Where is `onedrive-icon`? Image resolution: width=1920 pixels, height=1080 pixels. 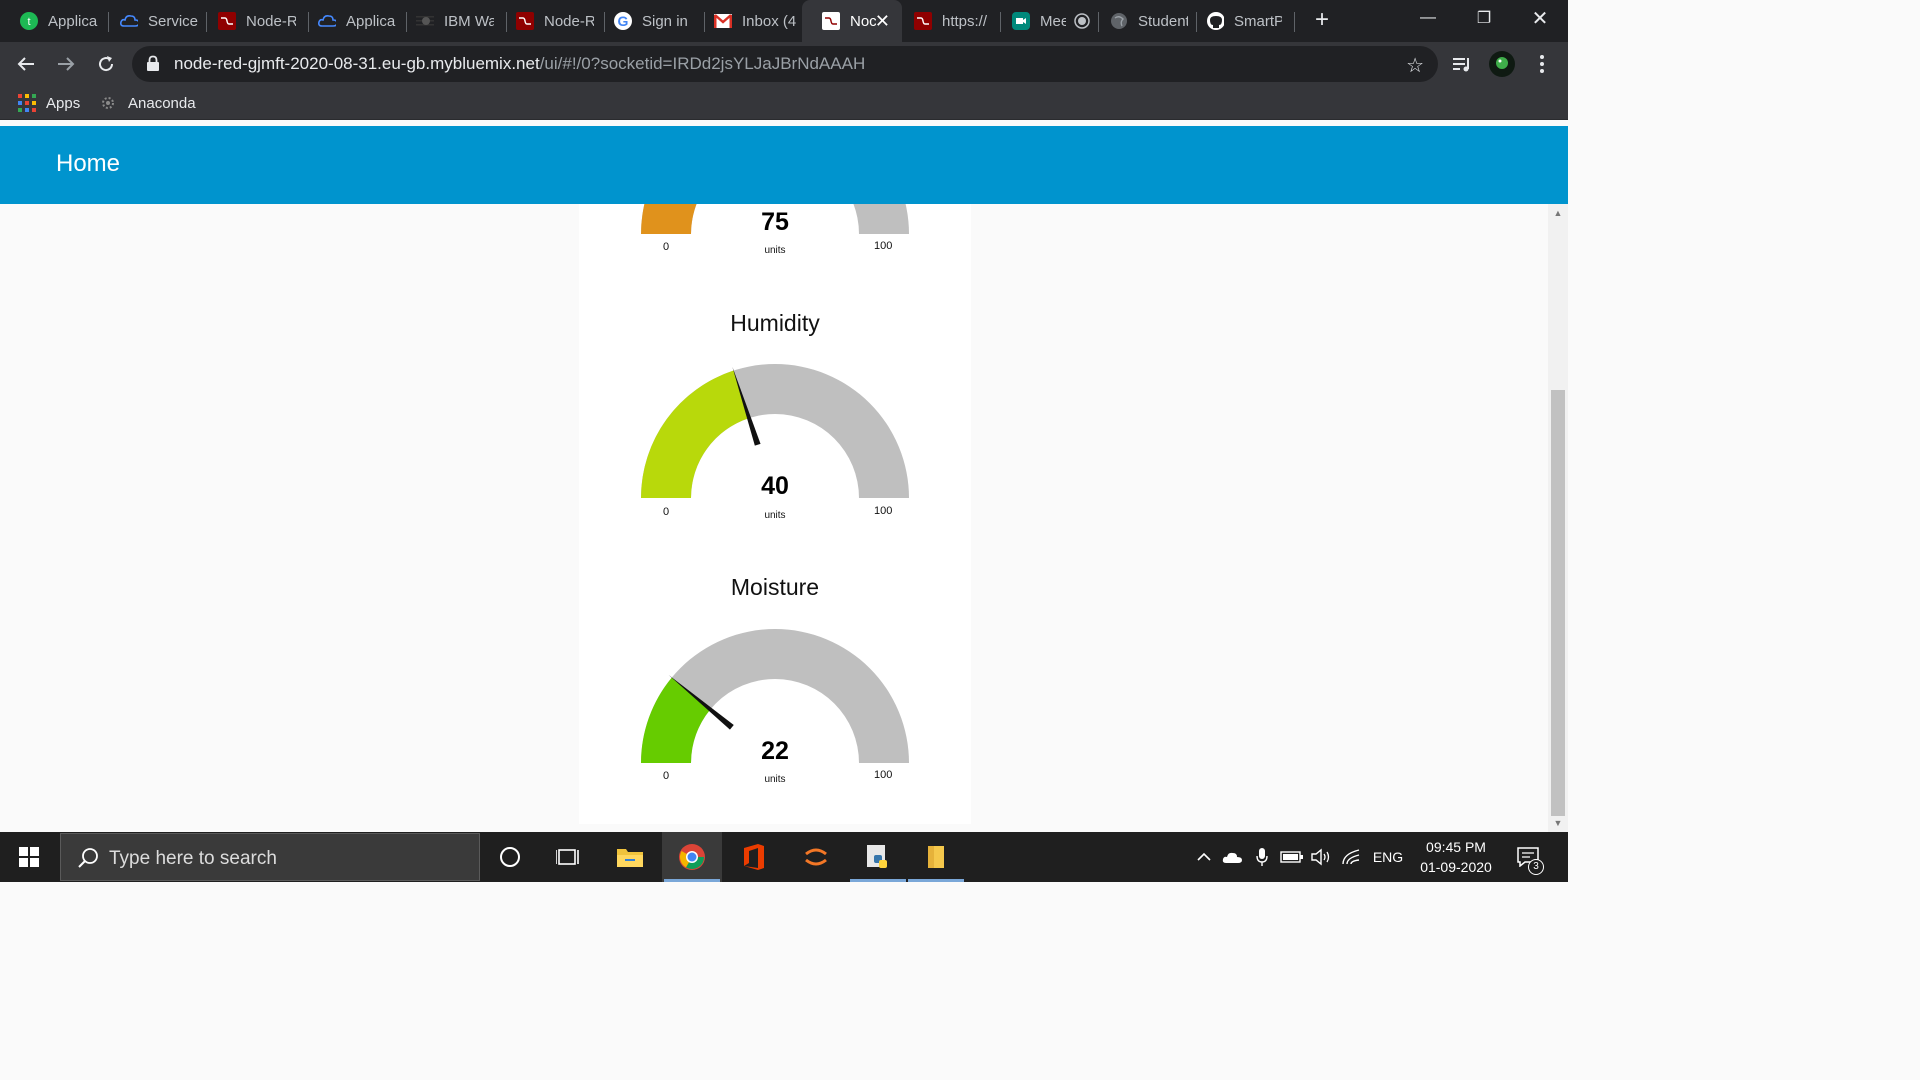 onedrive-icon is located at coordinates (1233, 857).